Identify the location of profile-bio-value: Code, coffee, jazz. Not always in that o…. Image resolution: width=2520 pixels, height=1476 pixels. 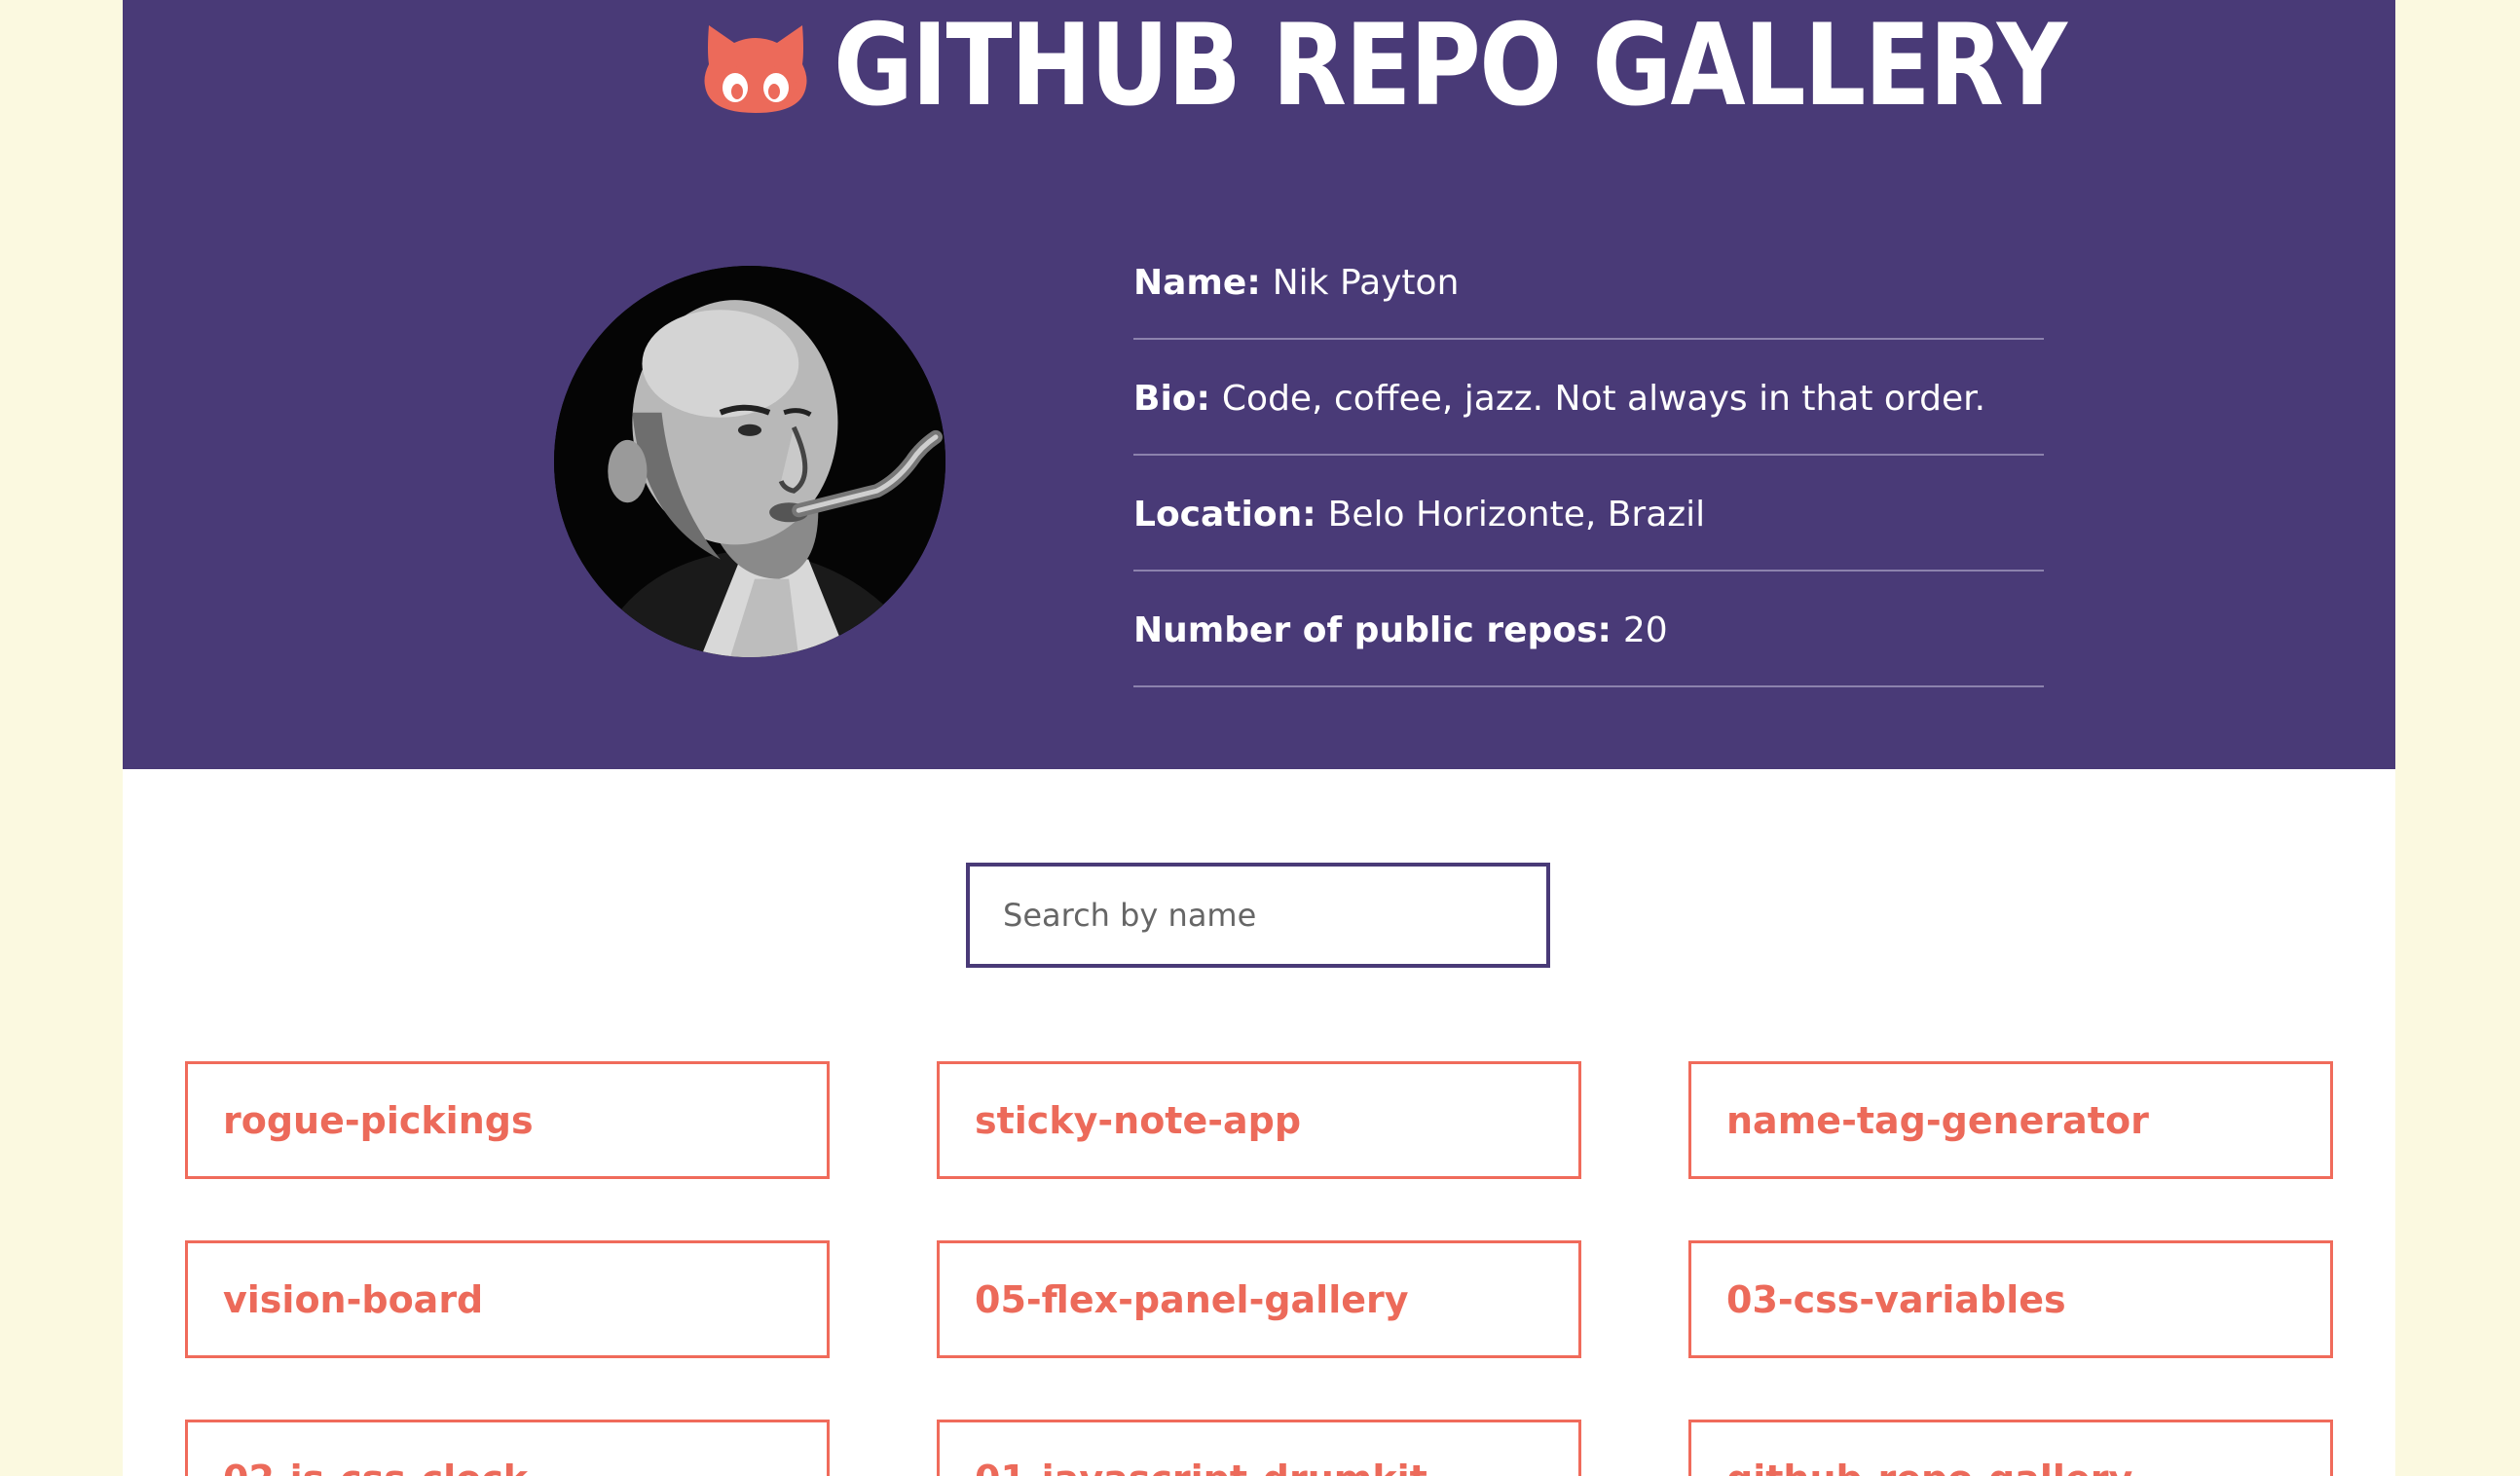
(1603, 399).